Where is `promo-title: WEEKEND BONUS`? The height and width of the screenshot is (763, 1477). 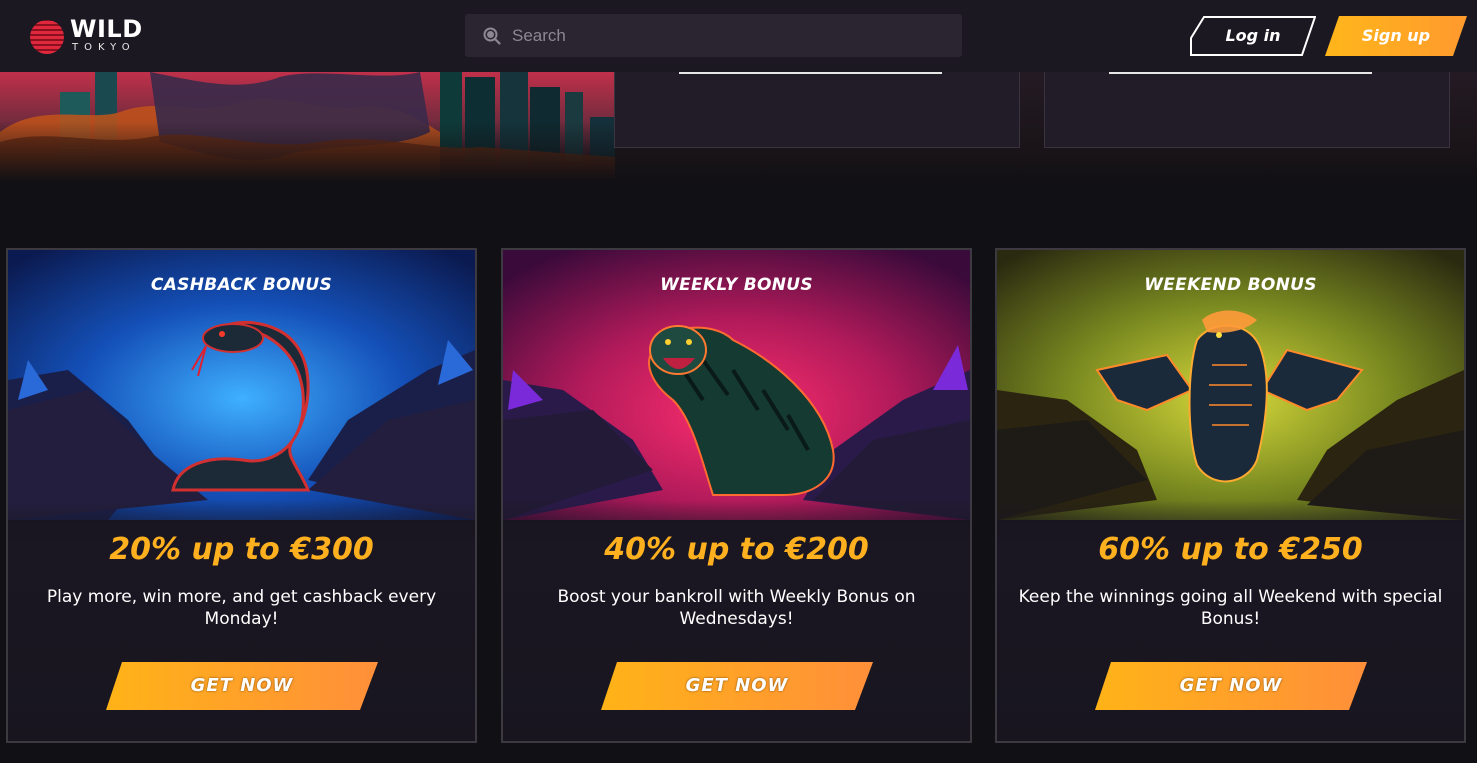
promo-title: WEEKEND BONUS is located at coordinates (1230, 285).